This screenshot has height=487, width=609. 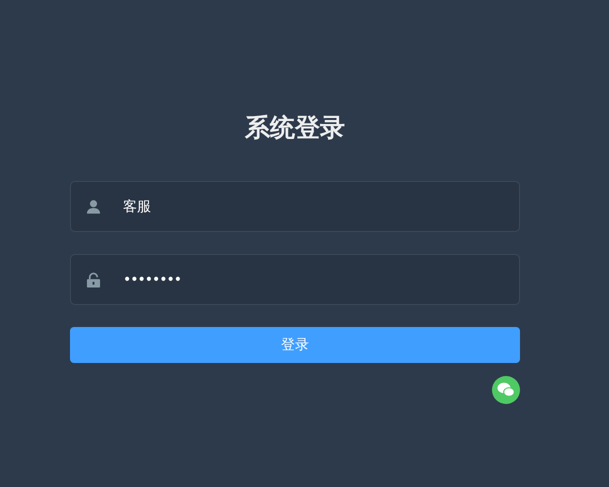 I want to click on chat-bubbles-icon, so click(x=506, y=390).